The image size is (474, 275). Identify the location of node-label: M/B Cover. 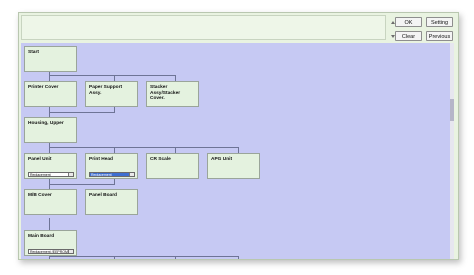
(40, 195).